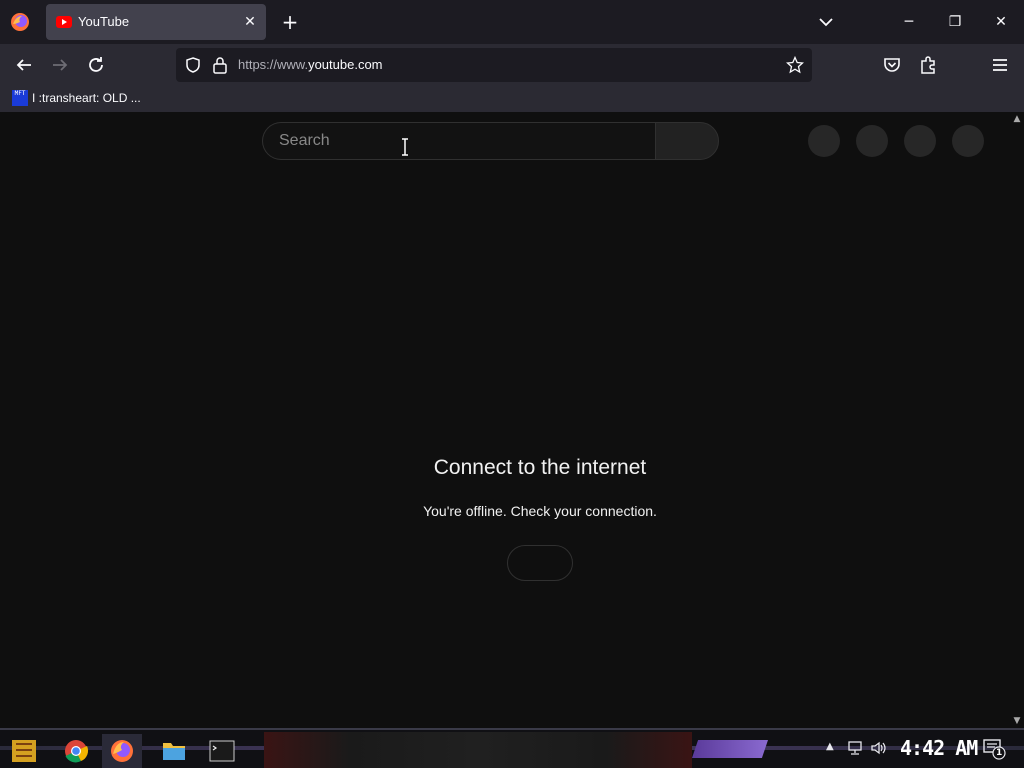 The height and width of the screenshot is (768, 1024). I want to click on scroll-down-icon: ▼, so click(1017, 721).